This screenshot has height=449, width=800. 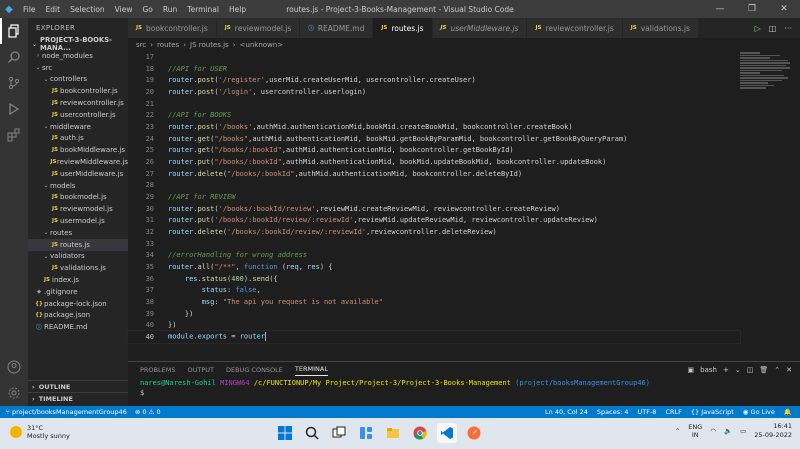 What do you see at coordinates (78, 398) in the screenshot?
I see `timeline-section: › TIMELINE` at bounding box center [78, 398].